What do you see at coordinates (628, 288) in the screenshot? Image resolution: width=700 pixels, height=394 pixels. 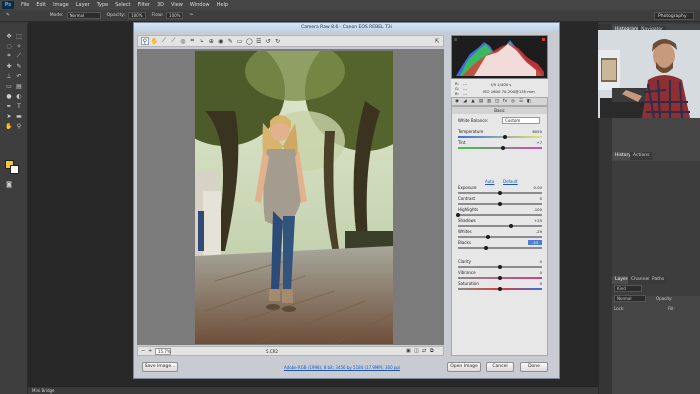 I see `layers-kind-filter: Kind` at bounding box center [628, 288].